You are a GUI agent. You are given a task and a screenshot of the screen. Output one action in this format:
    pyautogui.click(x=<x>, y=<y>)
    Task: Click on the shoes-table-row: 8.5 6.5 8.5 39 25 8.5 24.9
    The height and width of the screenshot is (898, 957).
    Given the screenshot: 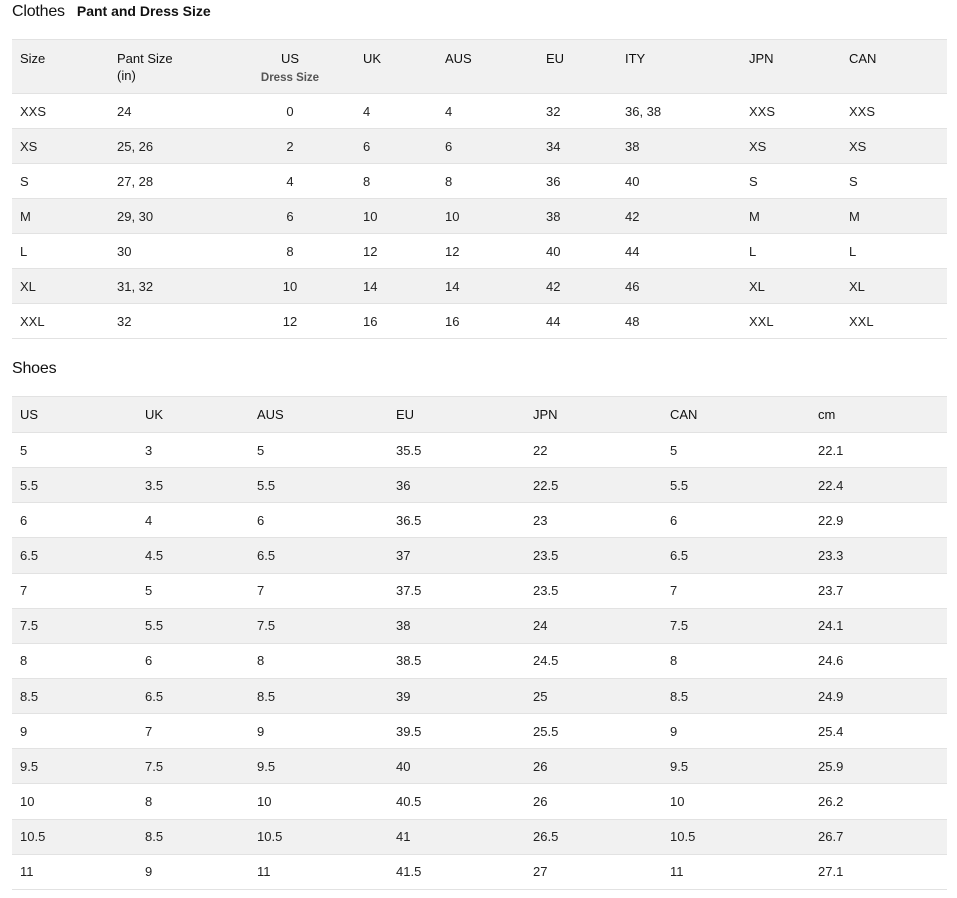 What is the action you would take?
    pyautogui.click(x=479, y=696)
    